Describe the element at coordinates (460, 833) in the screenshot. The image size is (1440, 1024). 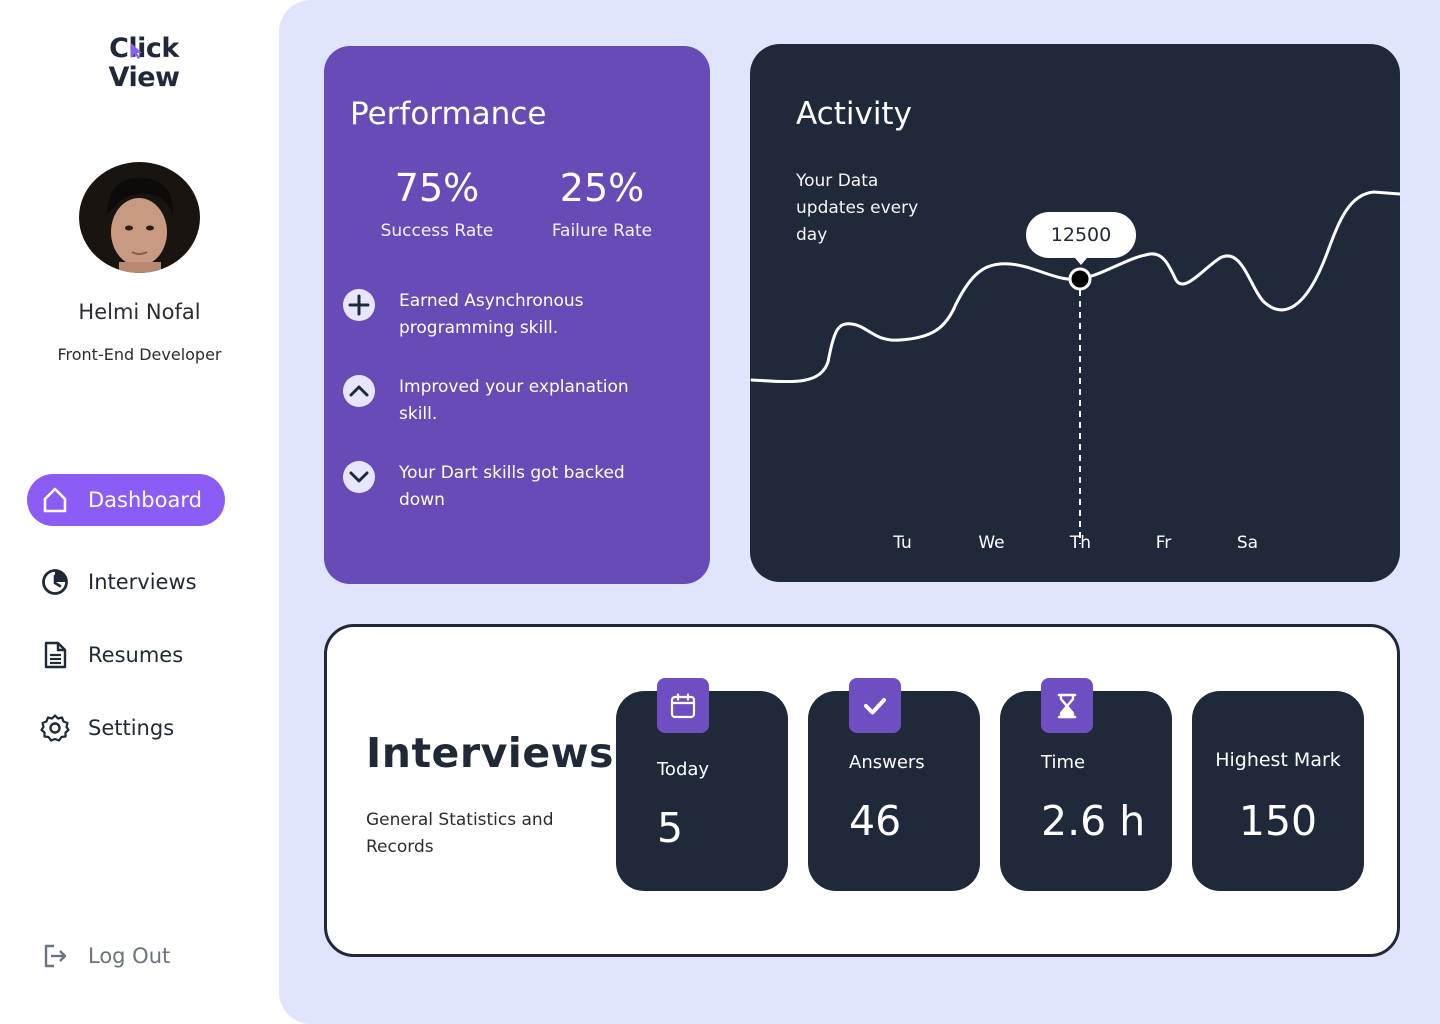
I see `interviews-subtitle: General Statistics and Records` at that location.